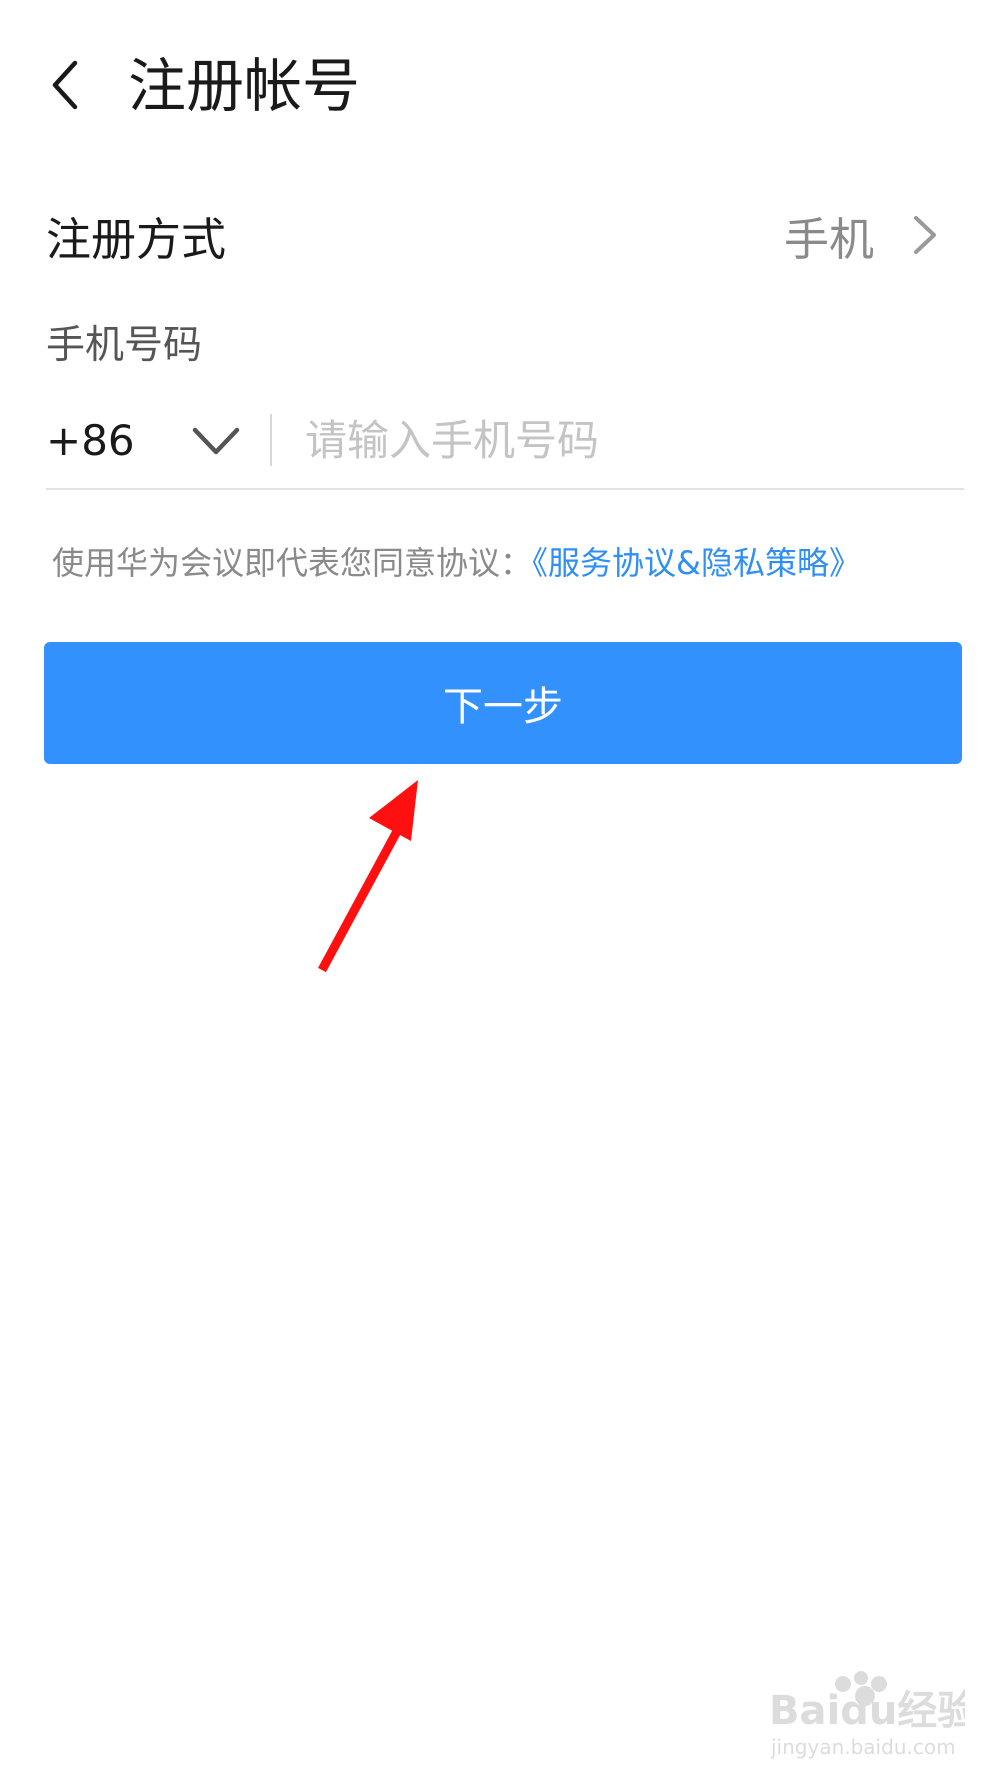  I want to click on registration-method-value: 手机, so click(828, 239).